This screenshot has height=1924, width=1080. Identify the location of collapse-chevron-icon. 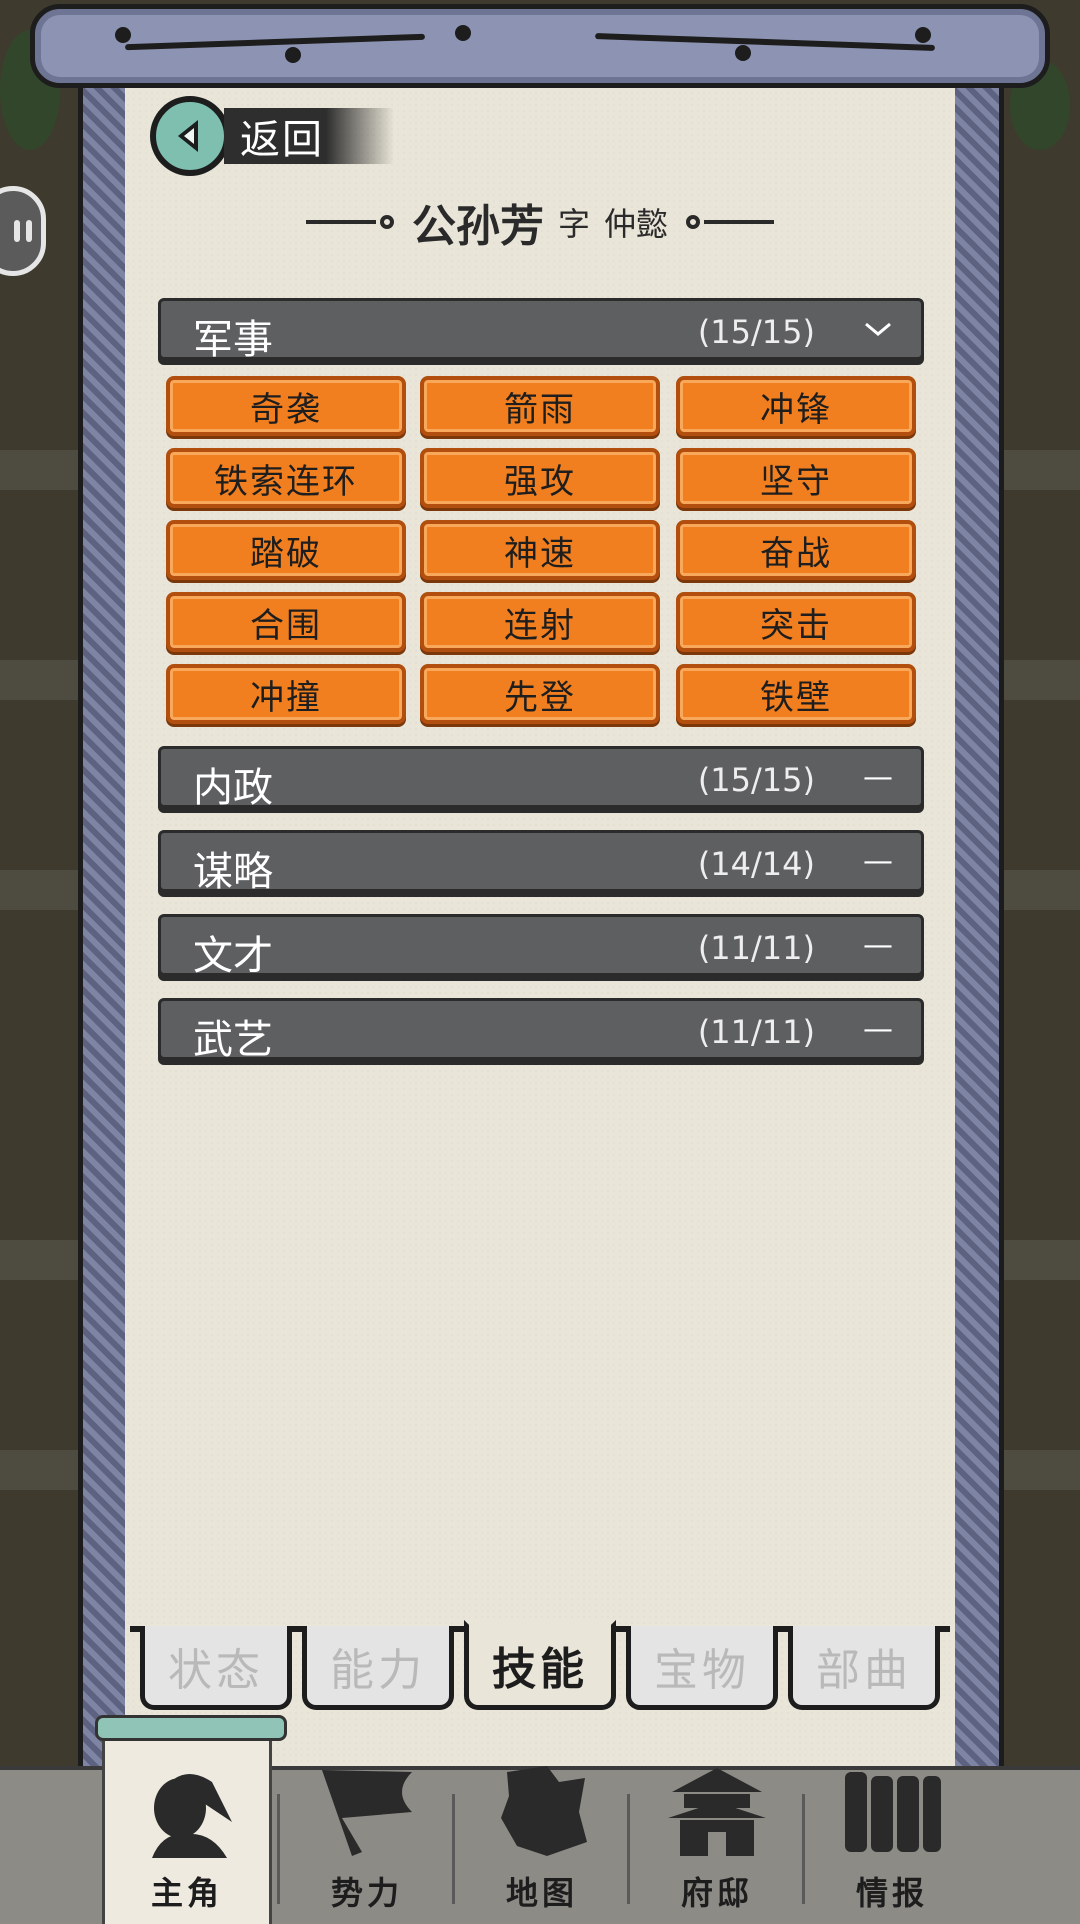
(878, 329).